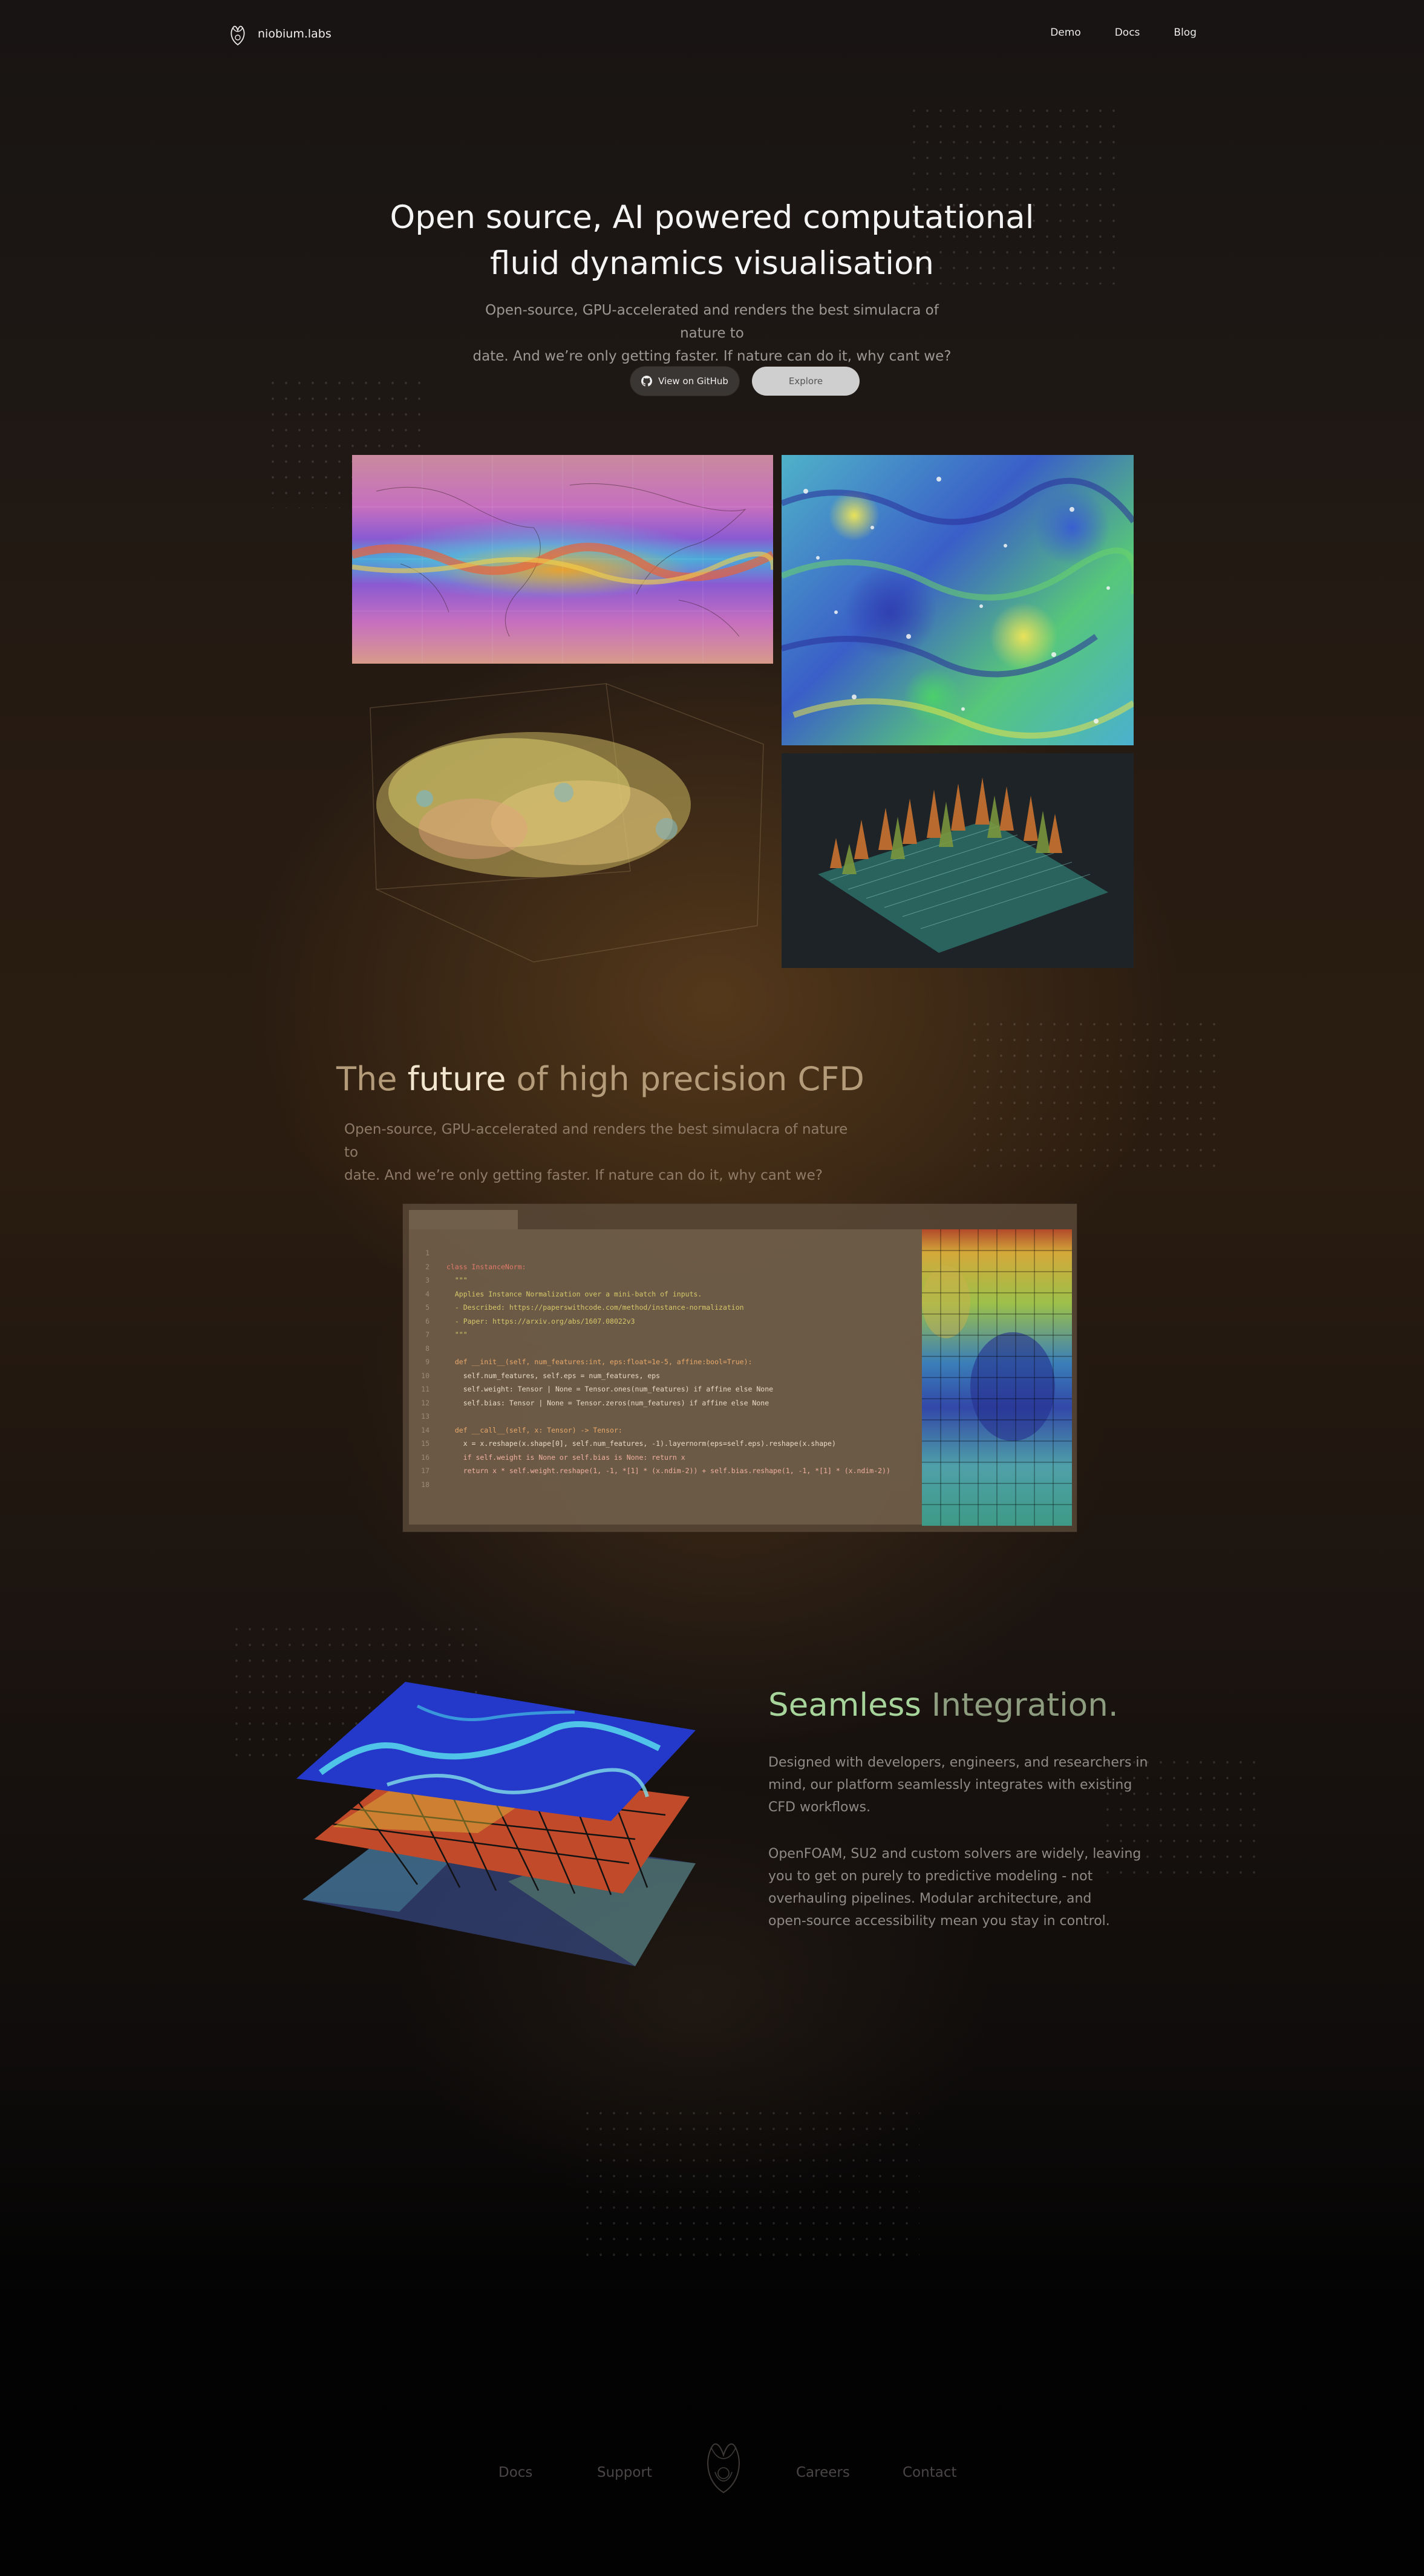  I want to click on hero-title-line1: Open source, AI powered computational, so click(712, 217).